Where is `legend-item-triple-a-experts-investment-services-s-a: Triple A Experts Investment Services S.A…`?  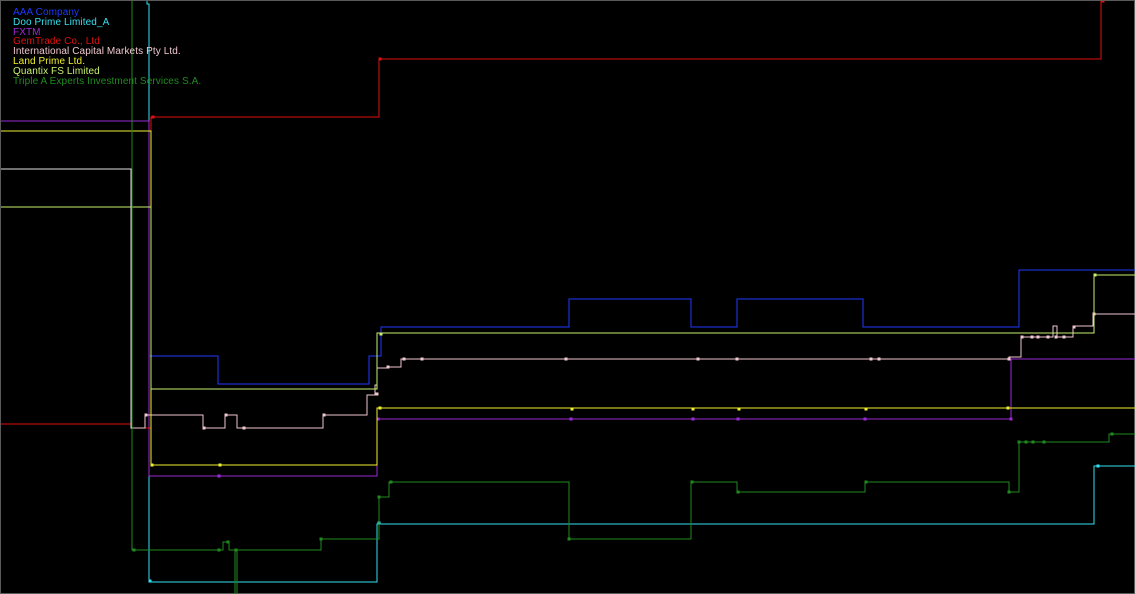
legend-item-triple-a-experts-investment-services-s-a: Triple A Experts Investment Services S.A… is located at coordinates (107, 81).